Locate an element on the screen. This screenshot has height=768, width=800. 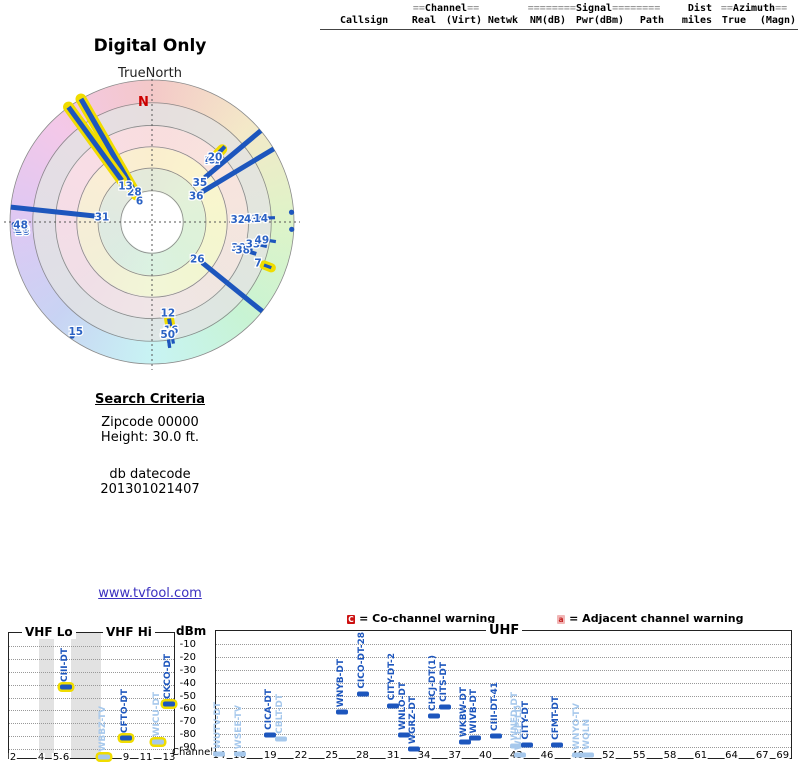
height-value: Height: 30.0 ft. is located at coordinates (150, 437).